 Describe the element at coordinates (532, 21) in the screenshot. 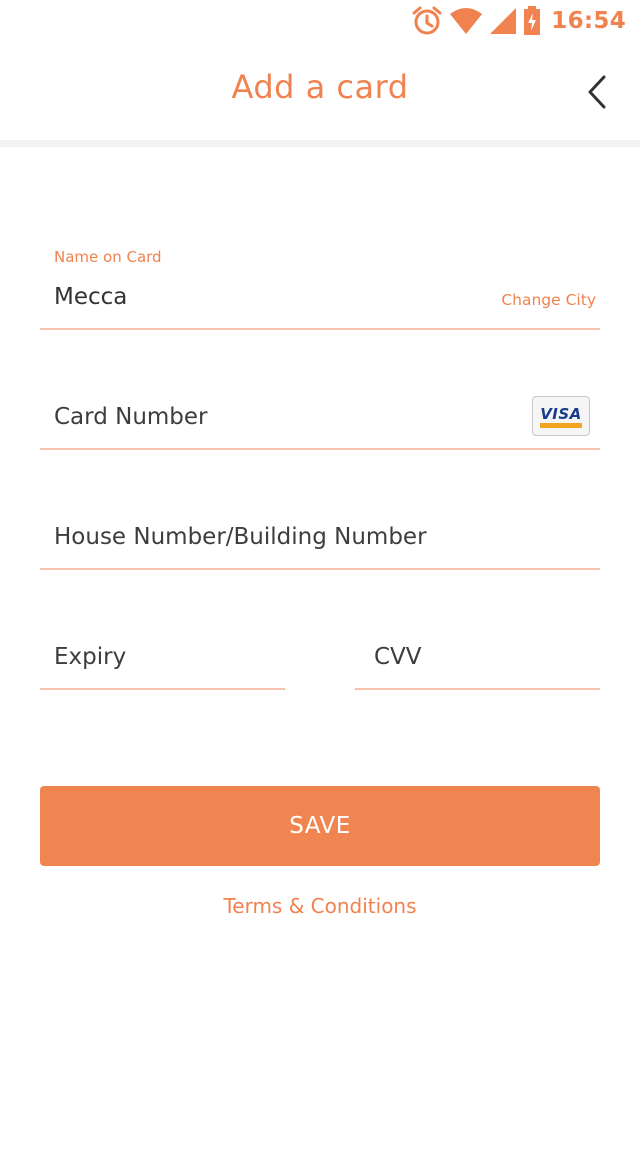

I see `battery-charging-icon` at that location.